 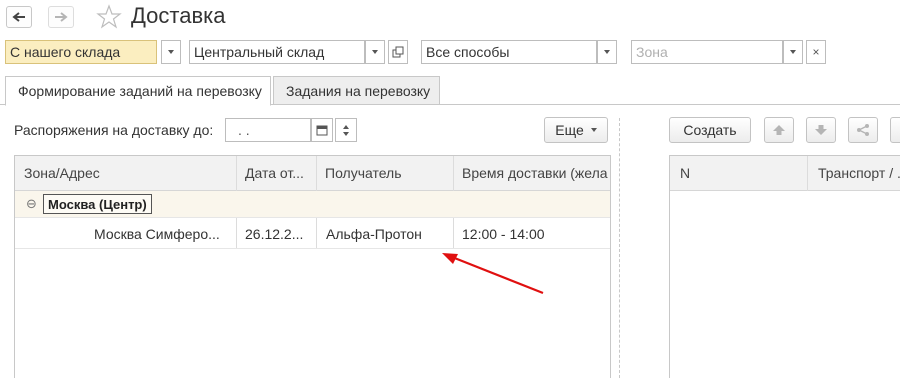 I want to click on more-actions-button, so click(x=895, y=130).